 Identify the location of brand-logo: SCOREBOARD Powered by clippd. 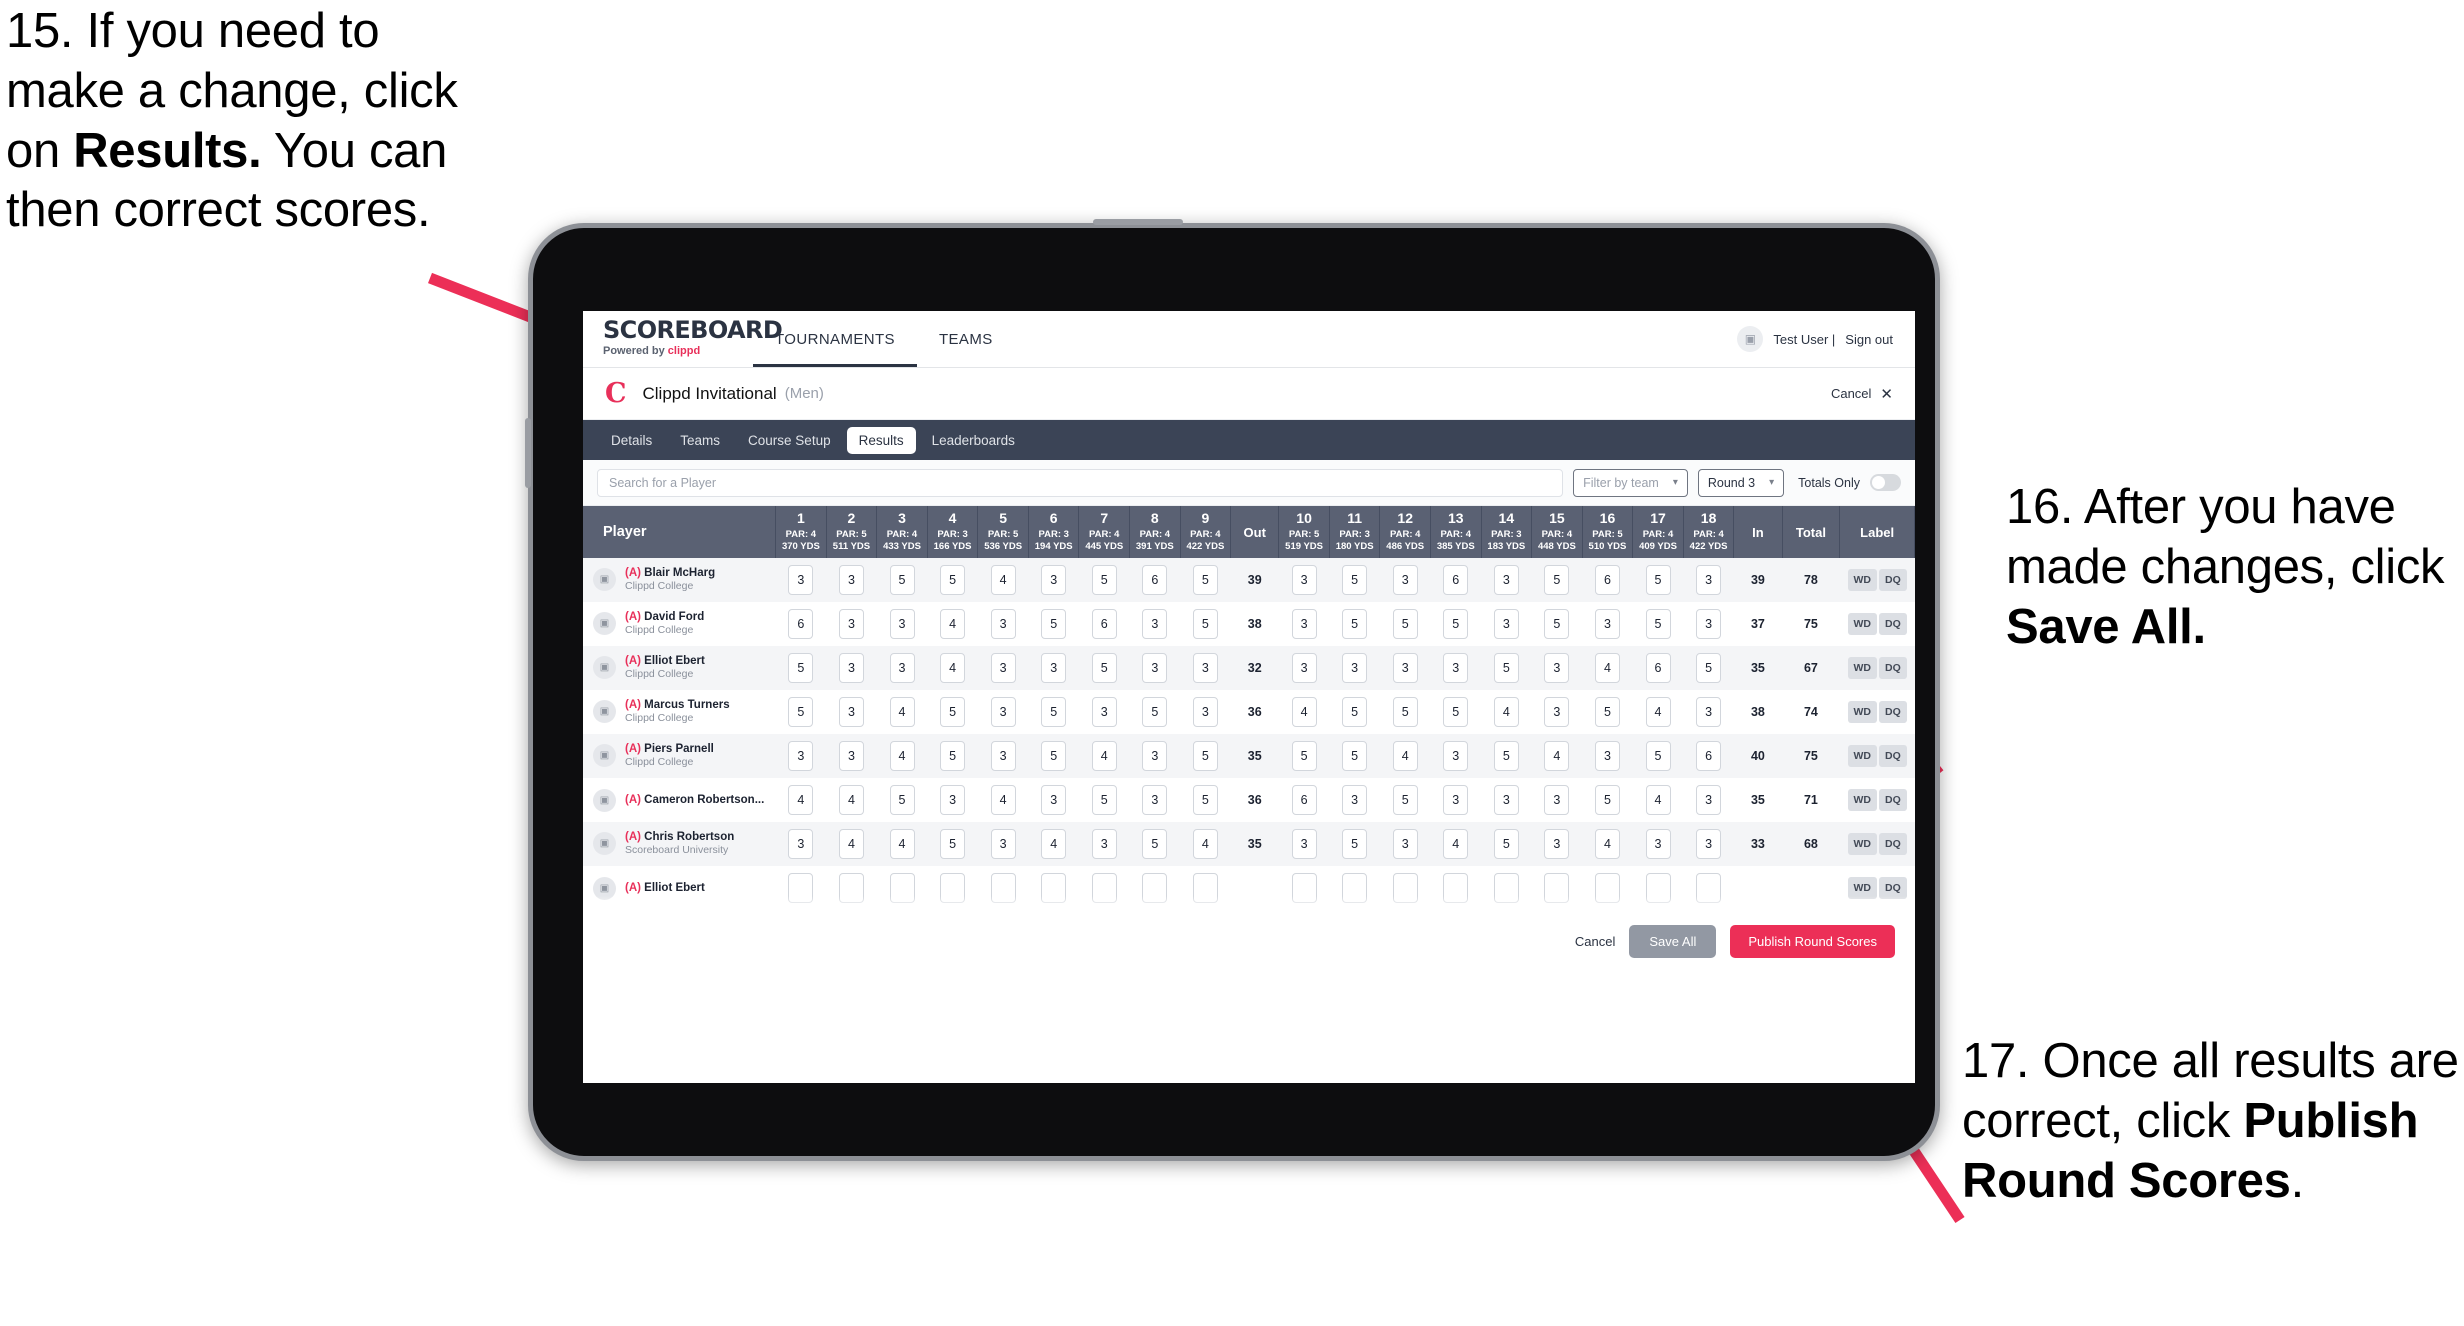
(683, 339).